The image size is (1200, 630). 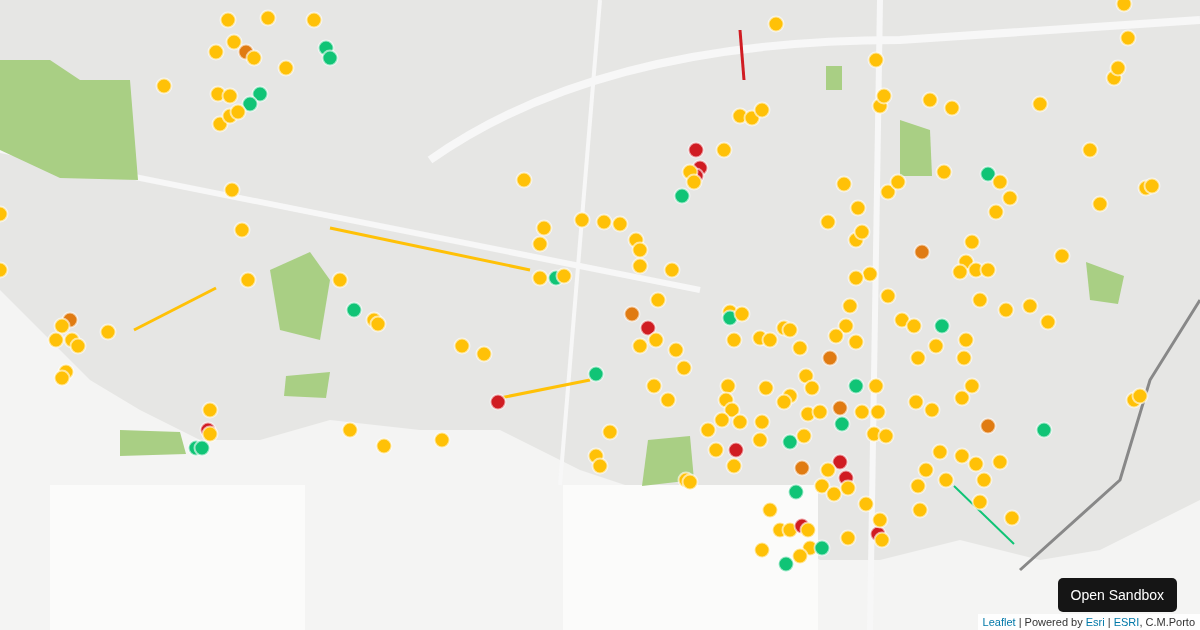 What do you see at coordinates (999, 622) in the screenshot?
I see `attribution-link: Leaflet` at bounding box center [999, 622].